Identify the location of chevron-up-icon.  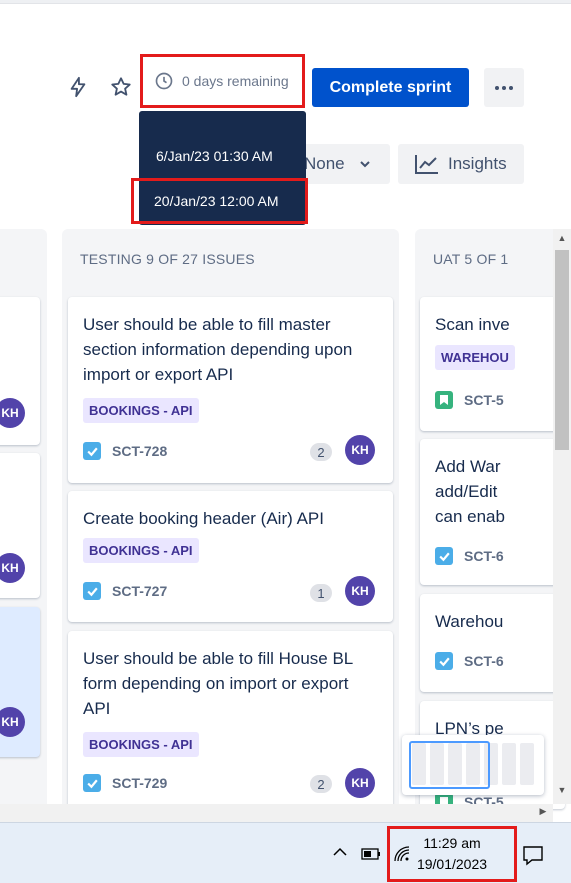
(340, 852).